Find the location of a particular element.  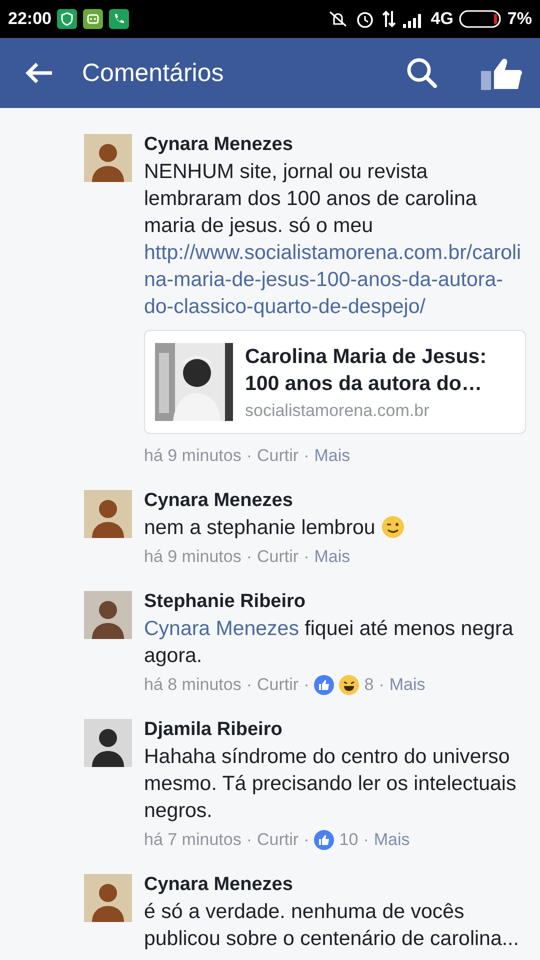

reaction-count: 10 is located at coordinates (348, 840).